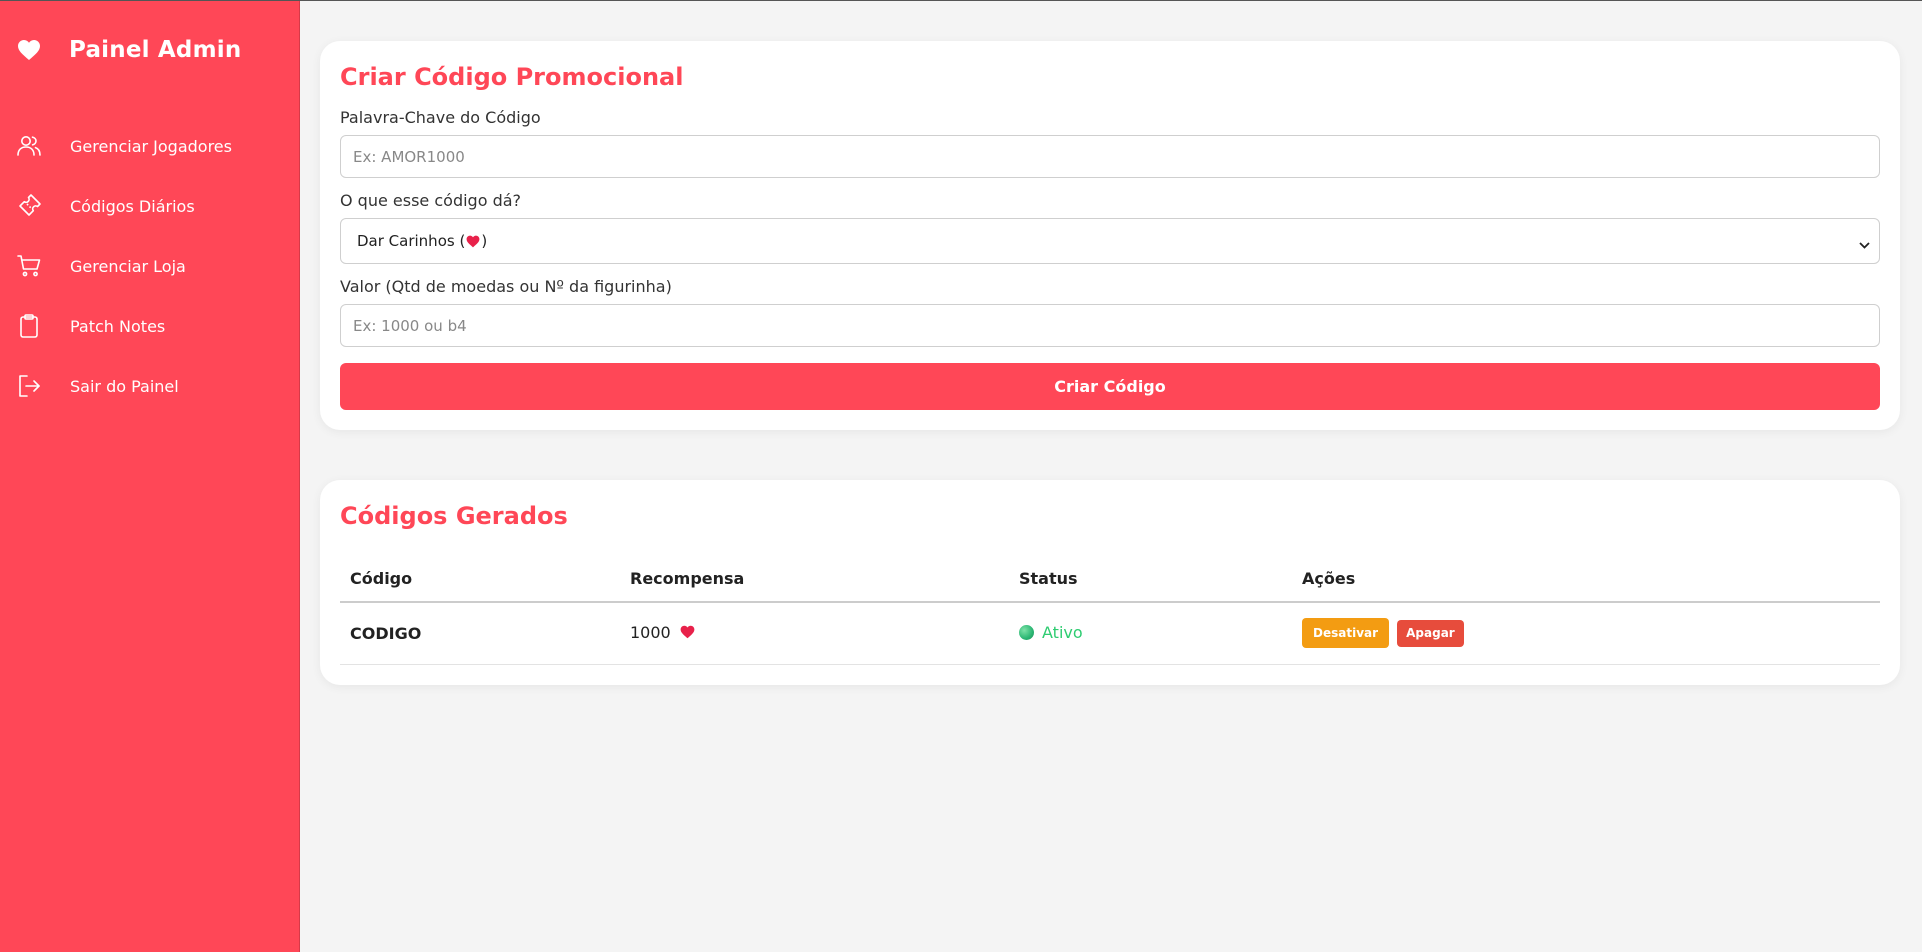  Describe the element at coordinates (484, 241) in the screenshot. I see `reward-type-selected-suffix: )` at that location.